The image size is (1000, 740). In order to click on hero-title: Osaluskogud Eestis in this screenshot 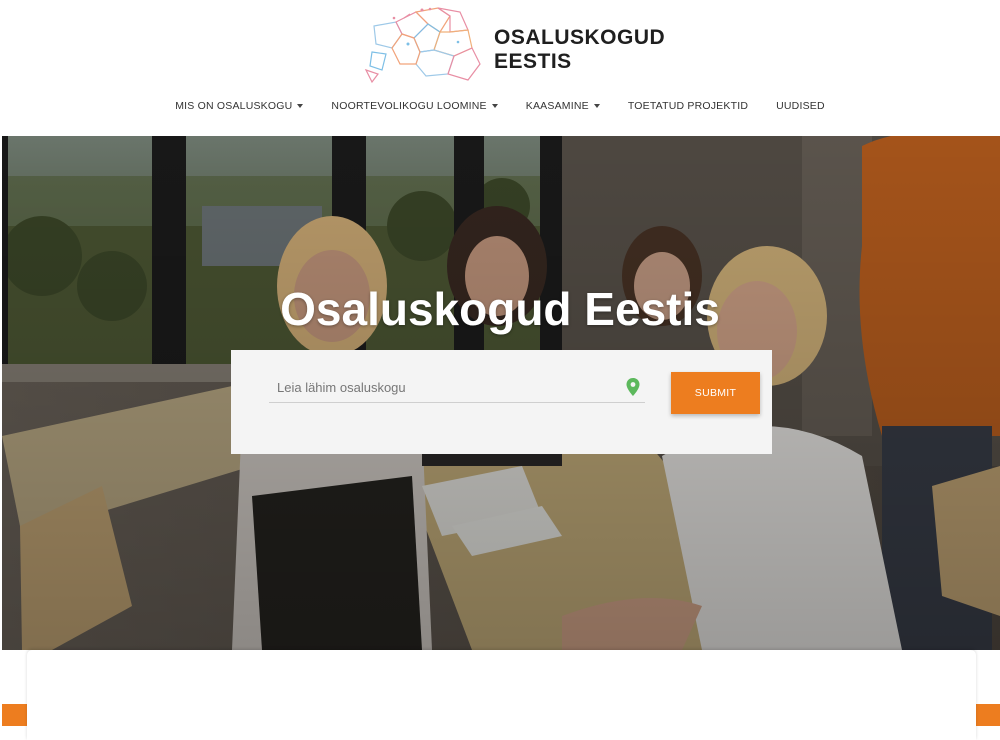, I will do `click(500, 309)`.